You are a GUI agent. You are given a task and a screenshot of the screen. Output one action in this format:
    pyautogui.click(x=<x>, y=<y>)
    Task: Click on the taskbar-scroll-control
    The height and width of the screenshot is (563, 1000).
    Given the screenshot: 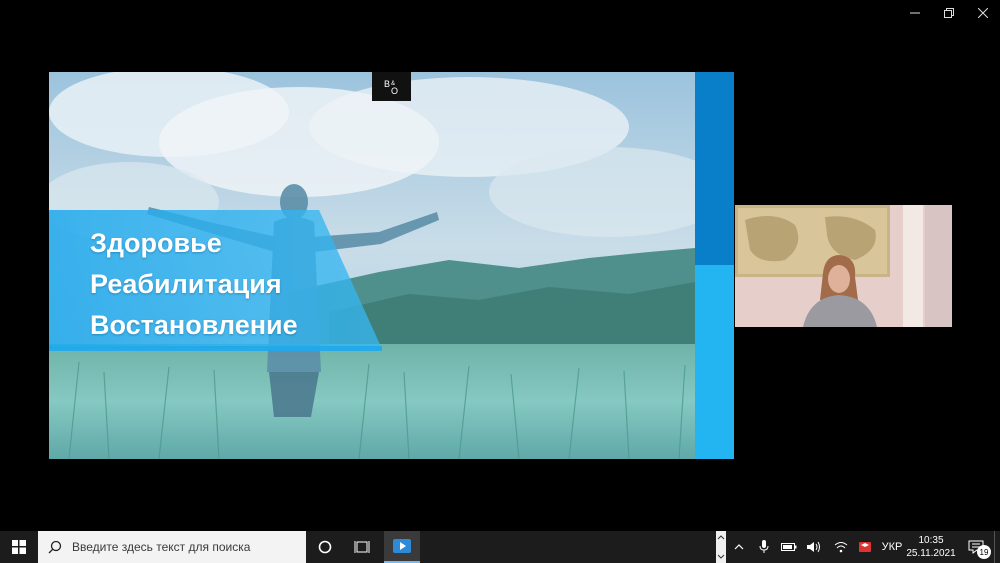 What is the action you would take?
    pyautogui.click(x=721, y=547)
    